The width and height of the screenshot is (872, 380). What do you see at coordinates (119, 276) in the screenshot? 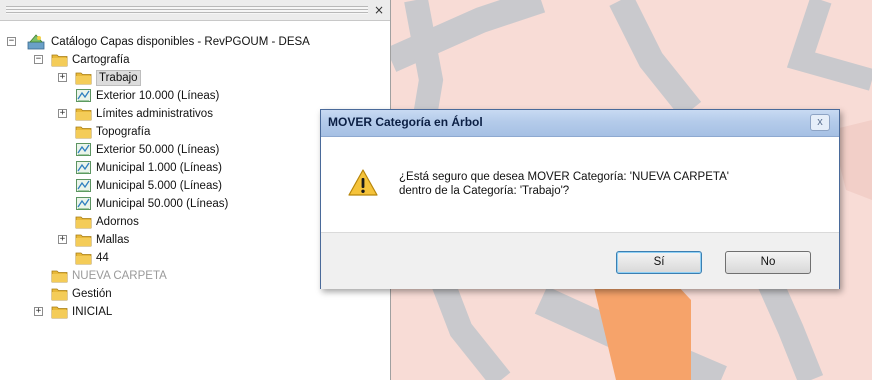
I see `tree-node-label: NUEVA CARPETA` at bounding box center [119, 276].